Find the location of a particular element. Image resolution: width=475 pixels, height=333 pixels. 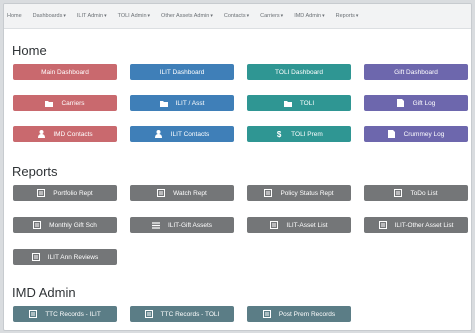

gift-log-button: Gift Log is located at coordinates (416, 103).